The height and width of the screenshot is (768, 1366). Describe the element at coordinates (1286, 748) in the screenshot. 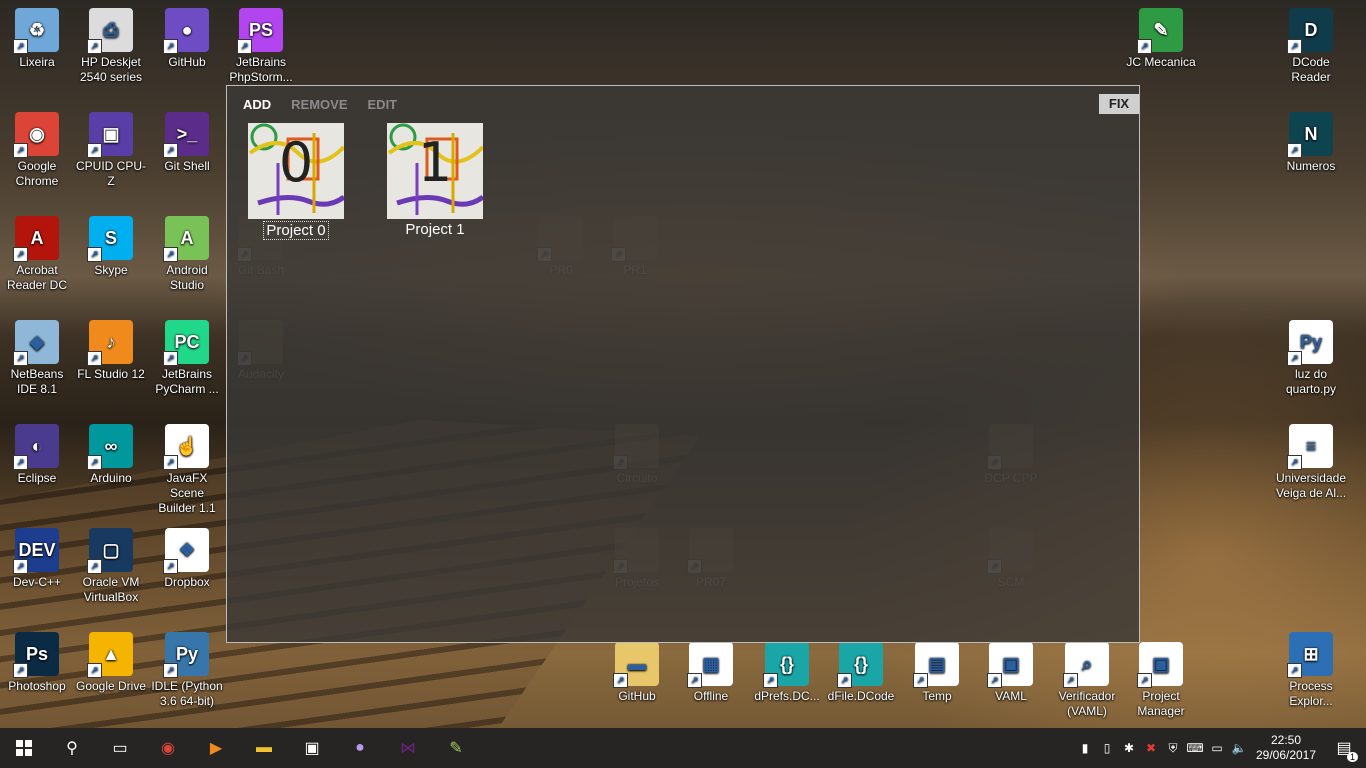

I see `clock: 22:50 29/06/2017` at that location.